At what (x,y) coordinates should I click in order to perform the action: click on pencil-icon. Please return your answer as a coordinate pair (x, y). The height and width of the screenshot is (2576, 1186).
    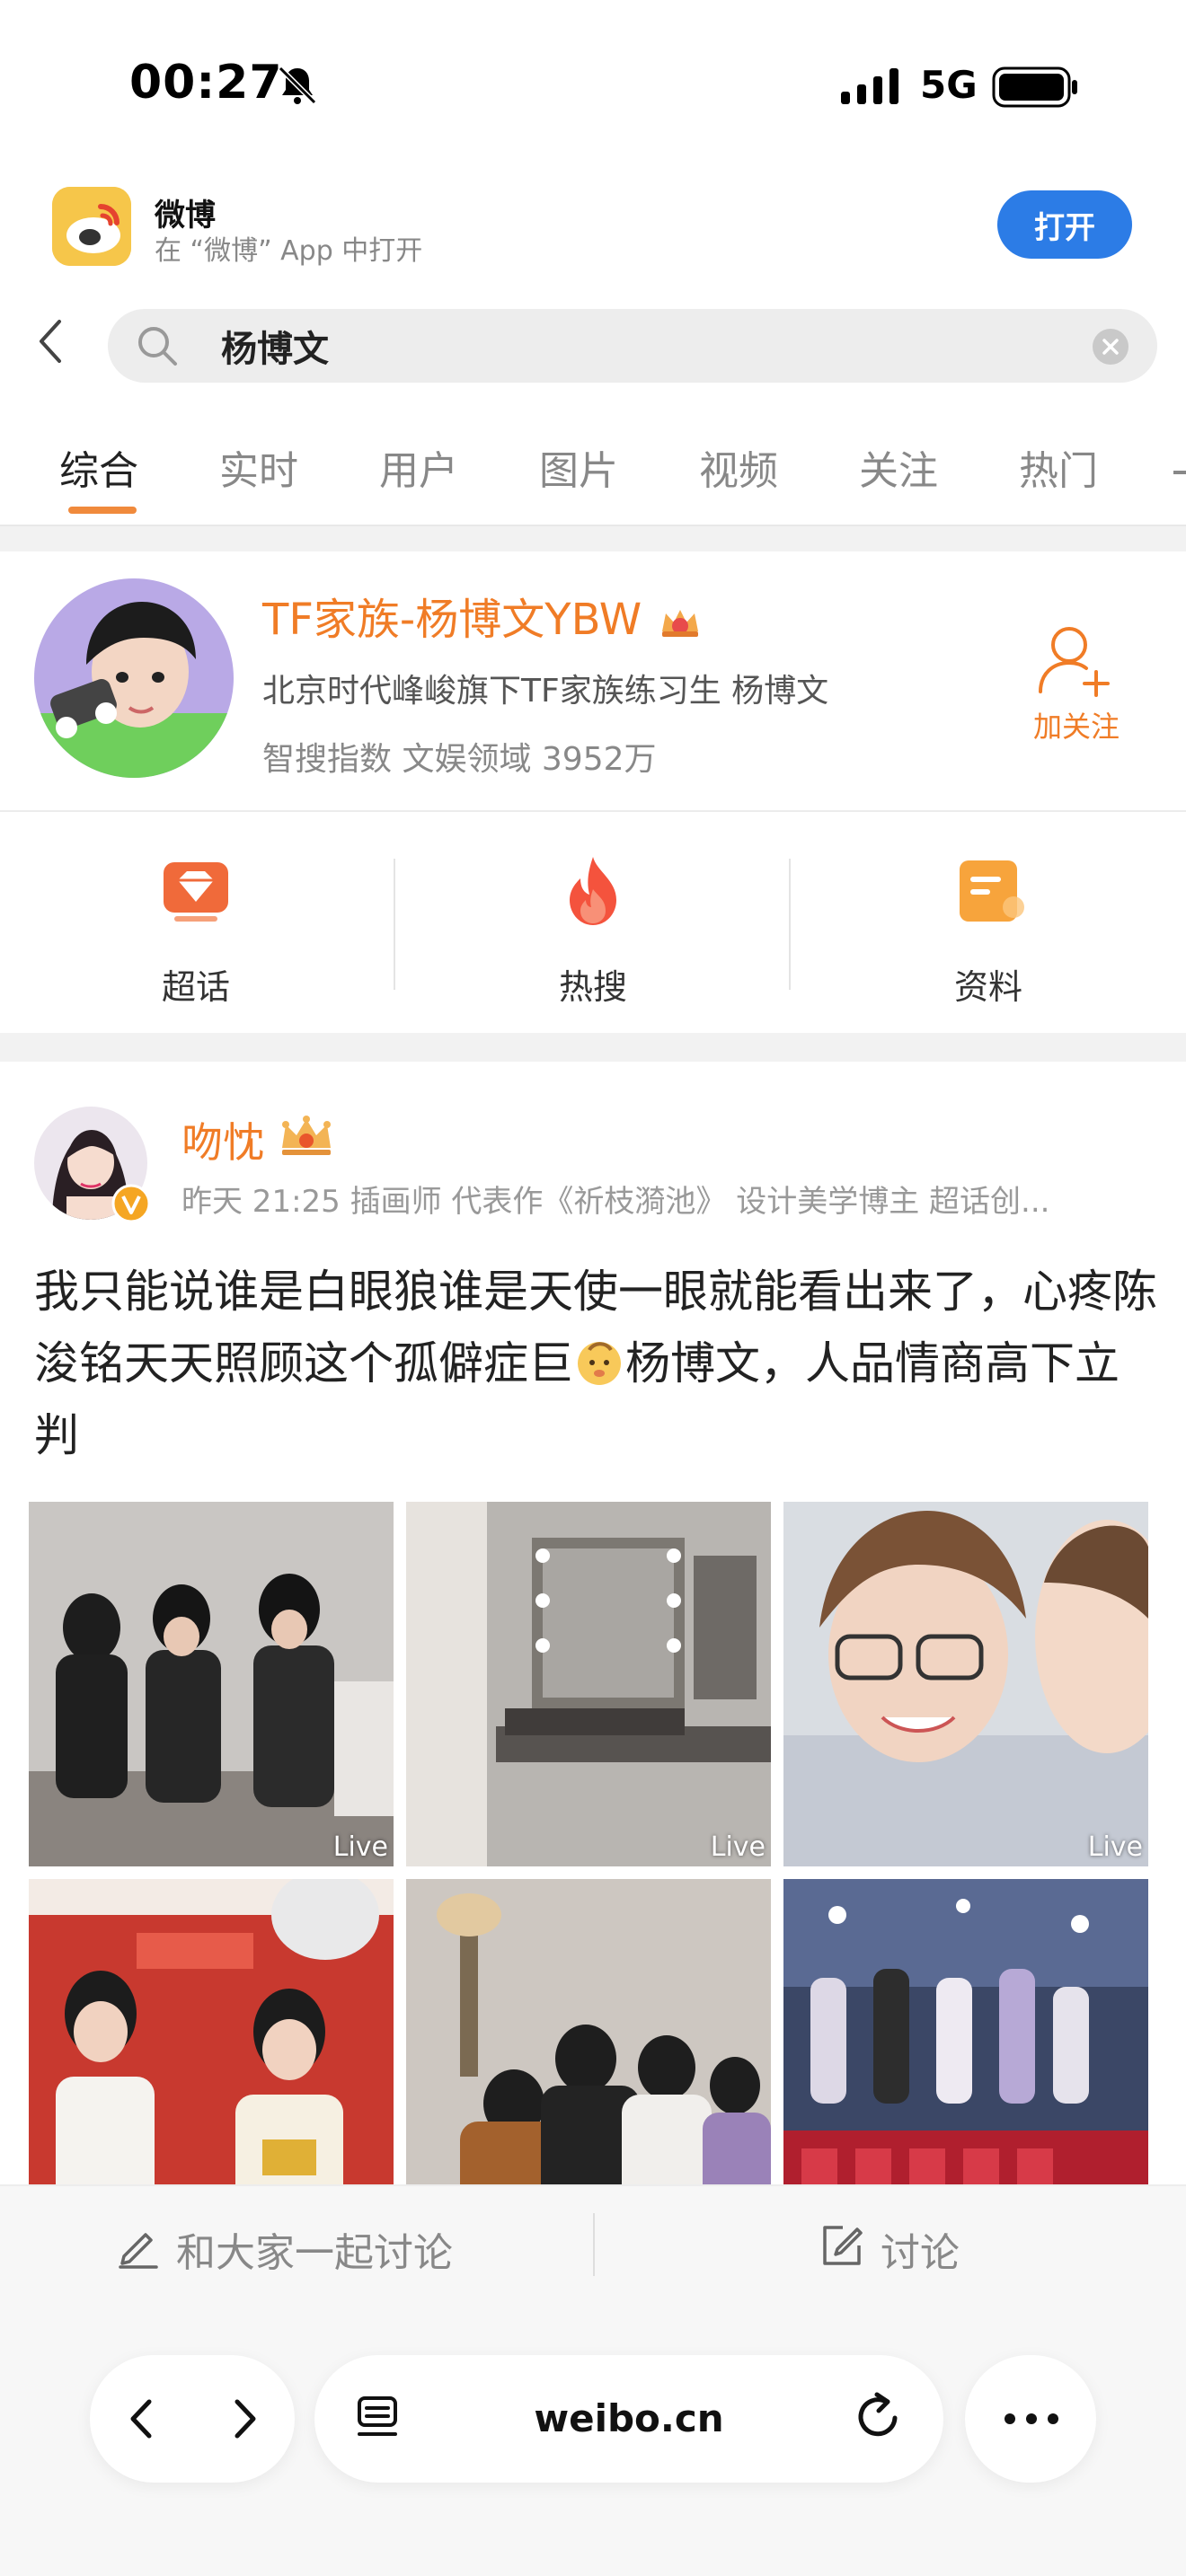
    Looking at the image, I should click on (138, 2251).